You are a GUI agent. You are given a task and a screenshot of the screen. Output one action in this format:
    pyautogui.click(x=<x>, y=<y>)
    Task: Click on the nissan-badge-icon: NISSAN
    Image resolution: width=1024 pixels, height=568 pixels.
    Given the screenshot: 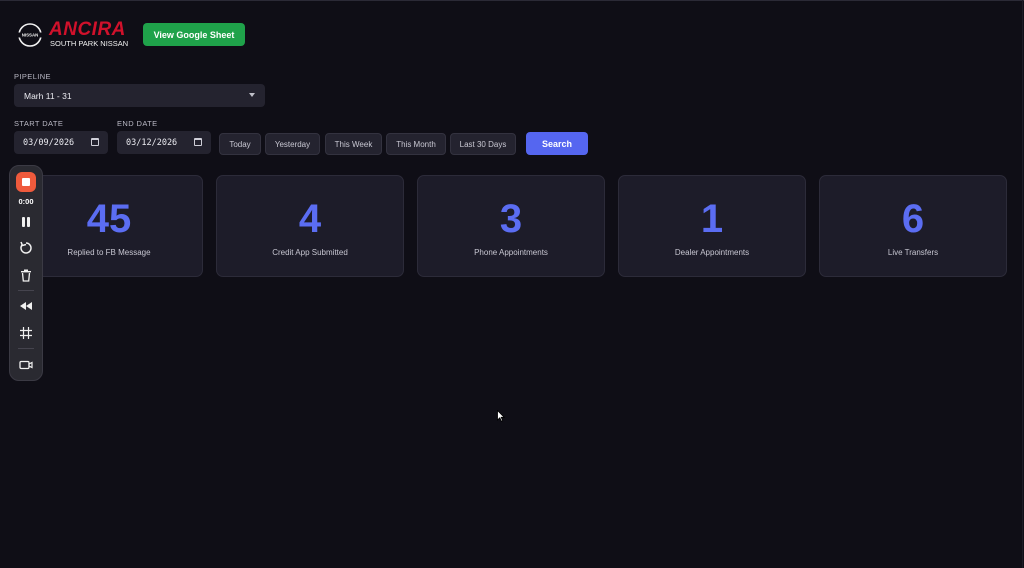 What is the action you would take?
    pyautogui.click(x=30, y=35)
    